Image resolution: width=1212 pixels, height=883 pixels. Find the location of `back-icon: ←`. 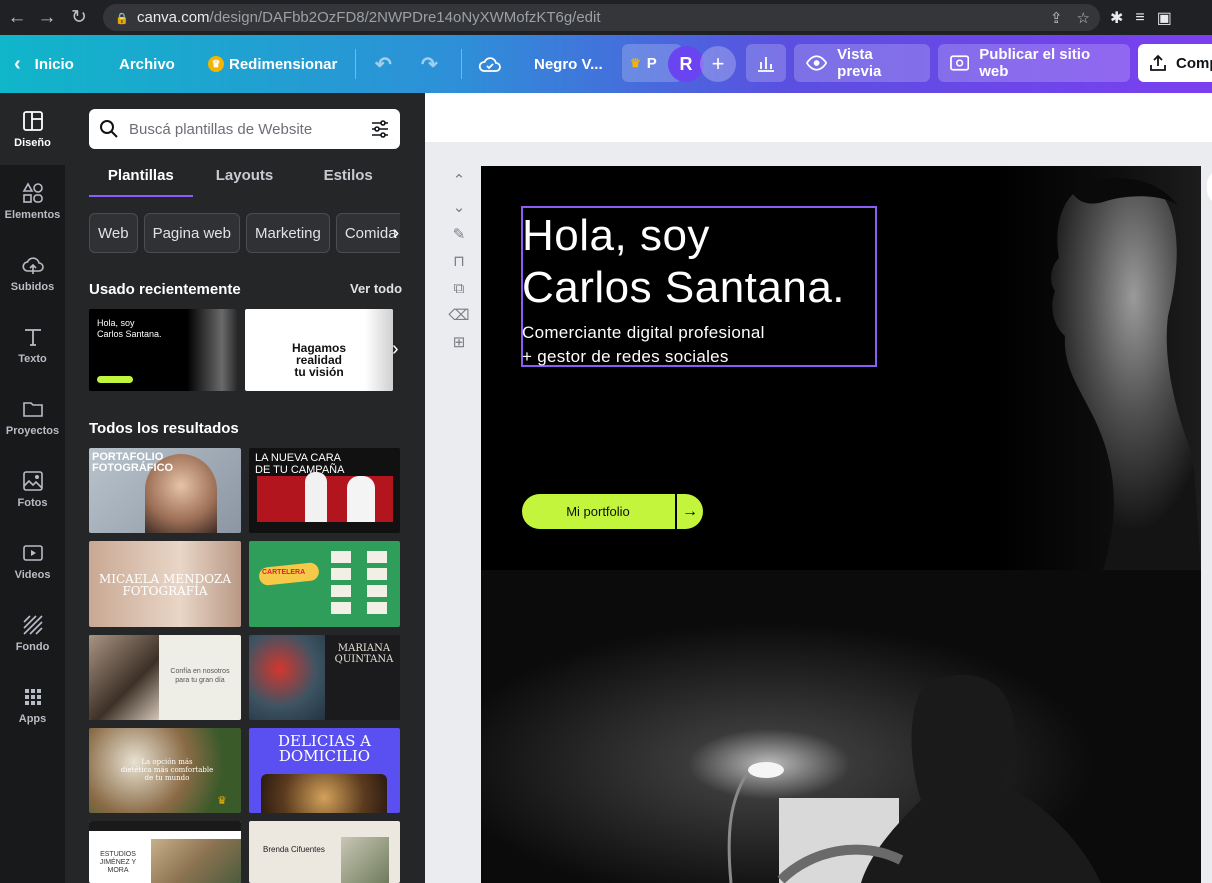

back-icon: ← is located at coordinates (17, 17).